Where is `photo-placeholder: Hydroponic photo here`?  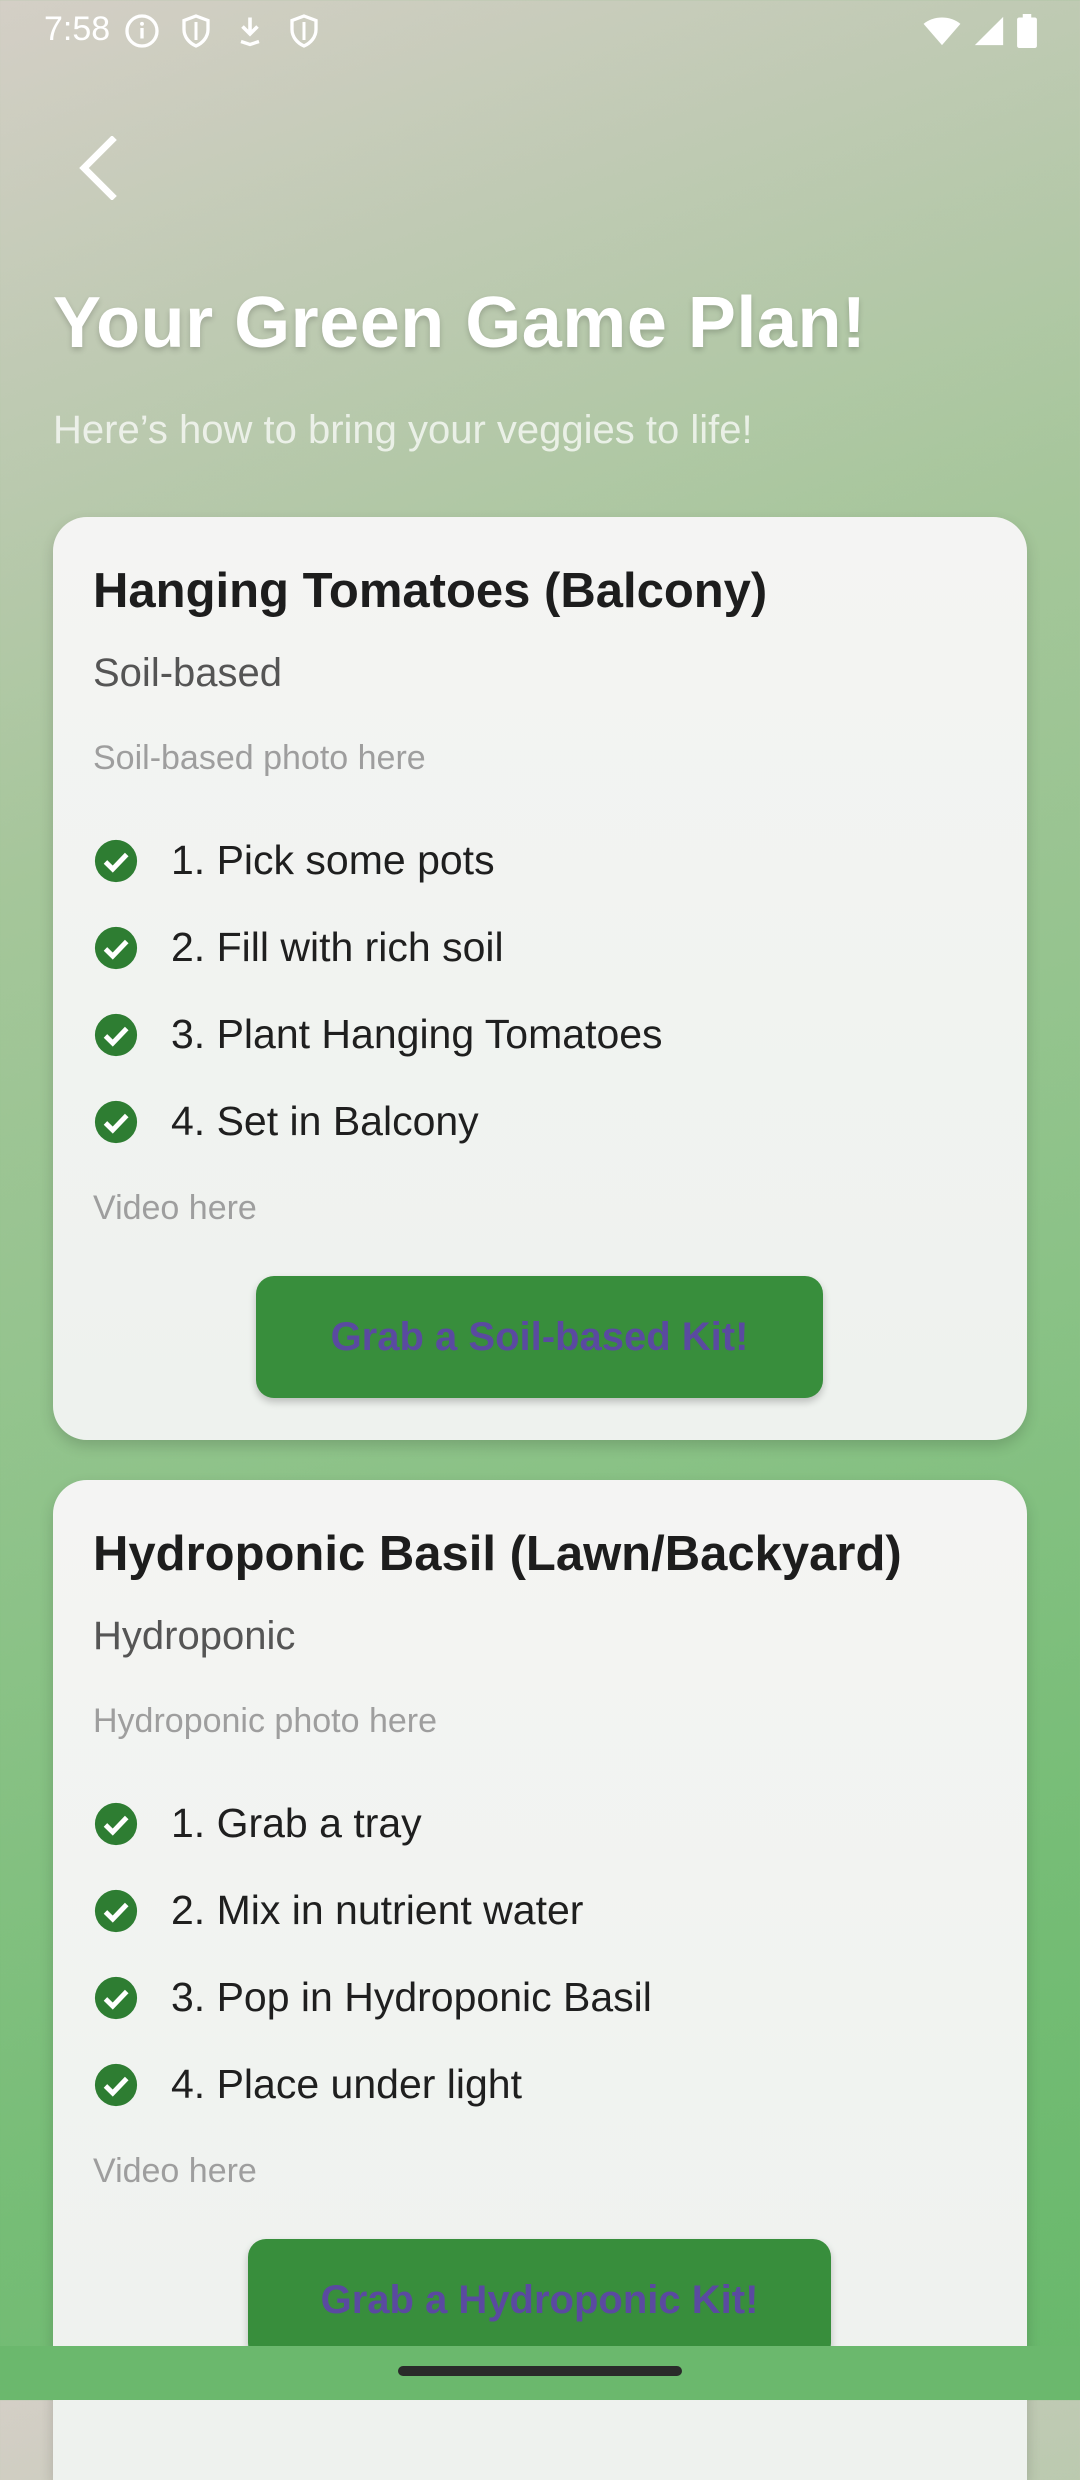
photo-placeholder: Hydroponic photo here is located at coordinates (265, 1721).